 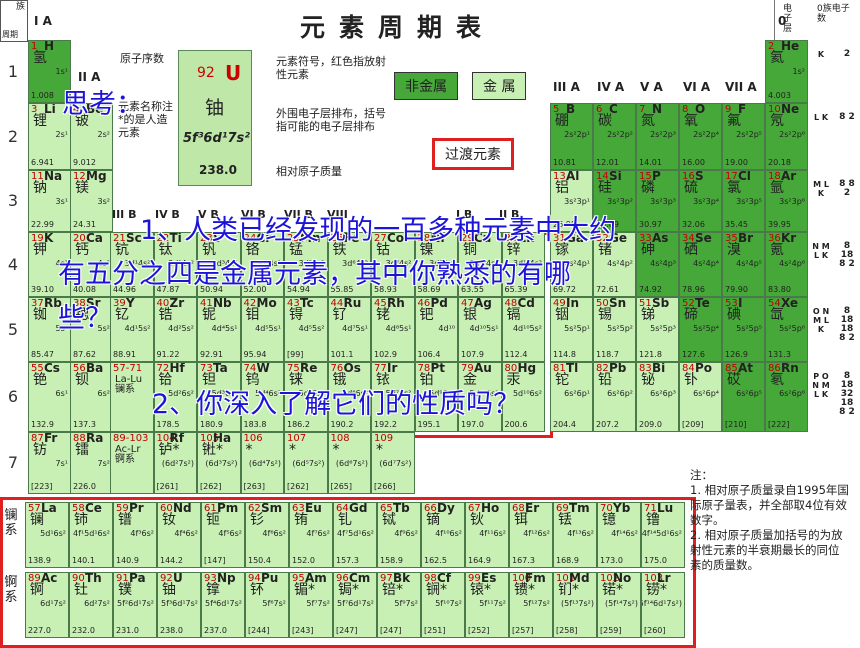 What do you see at coordinates (219, 329) in the screenshot?
I see `element-cell: 41 Nb 铌 4d⁴5s¹ 92.91` at bounding box center [219, 329].